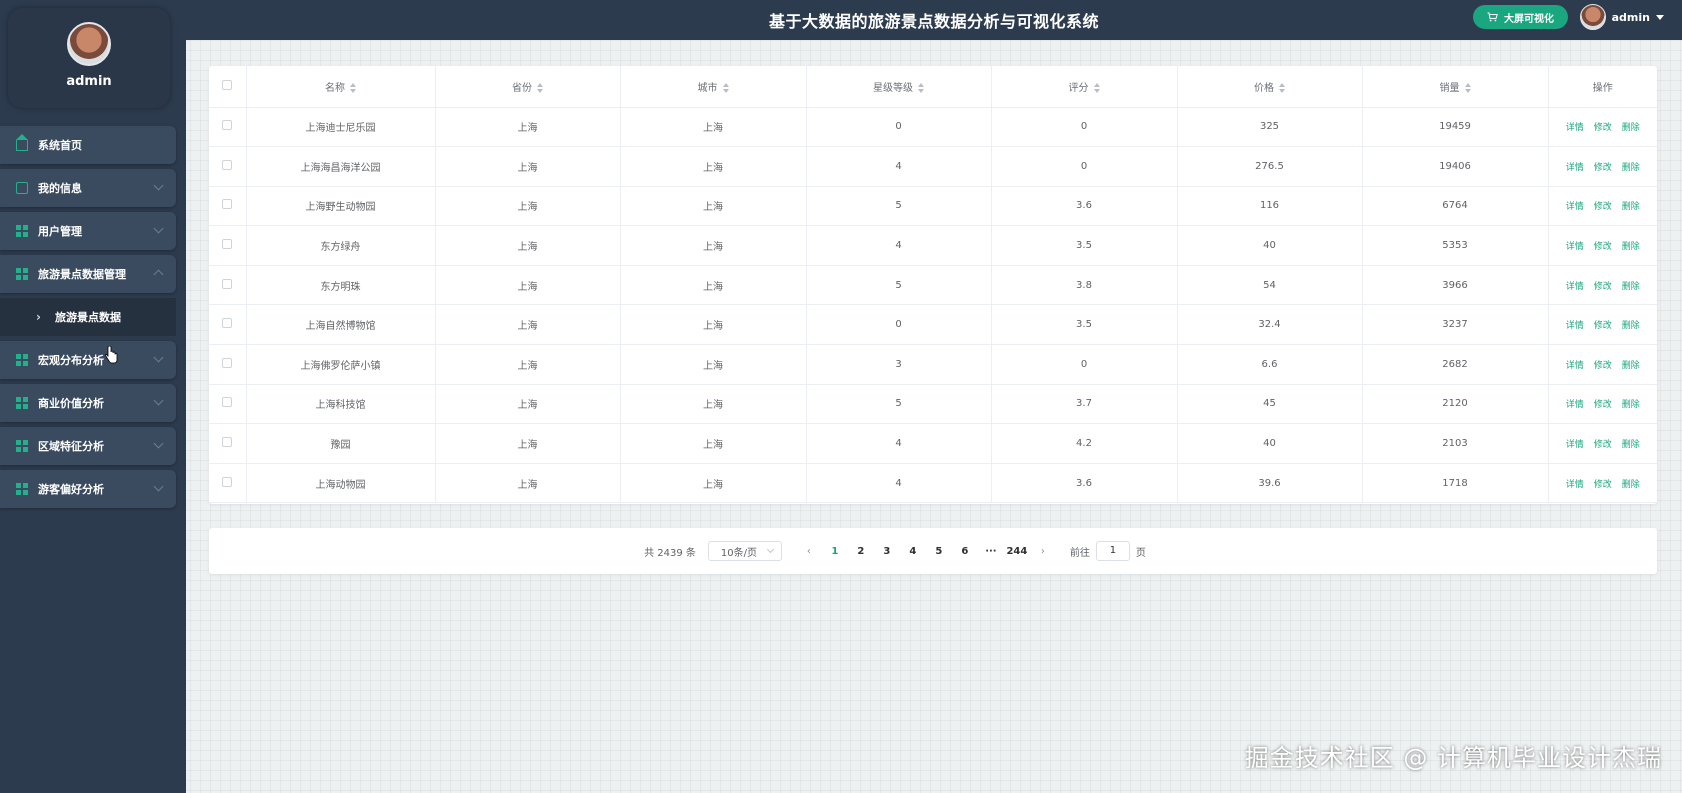 The height and width of the screenshot is (793, 1682). Describe the element at coordinates (1520, 17) in the screenshot. I see `big-screen-button: 大屏可视化` at that location.